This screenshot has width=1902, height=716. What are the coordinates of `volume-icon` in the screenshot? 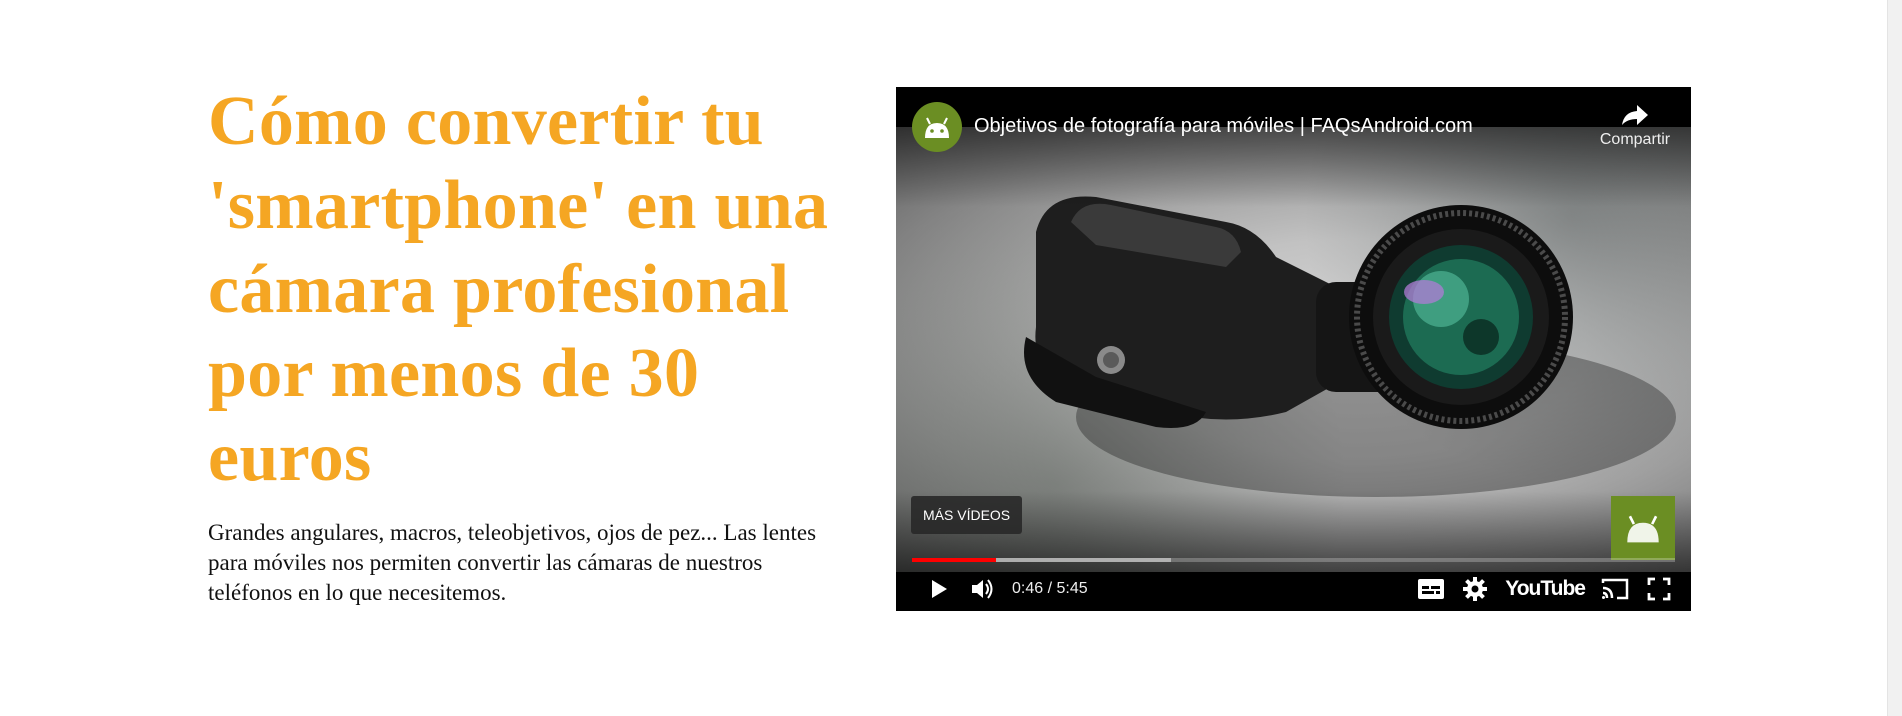 It's located at (982, 589).